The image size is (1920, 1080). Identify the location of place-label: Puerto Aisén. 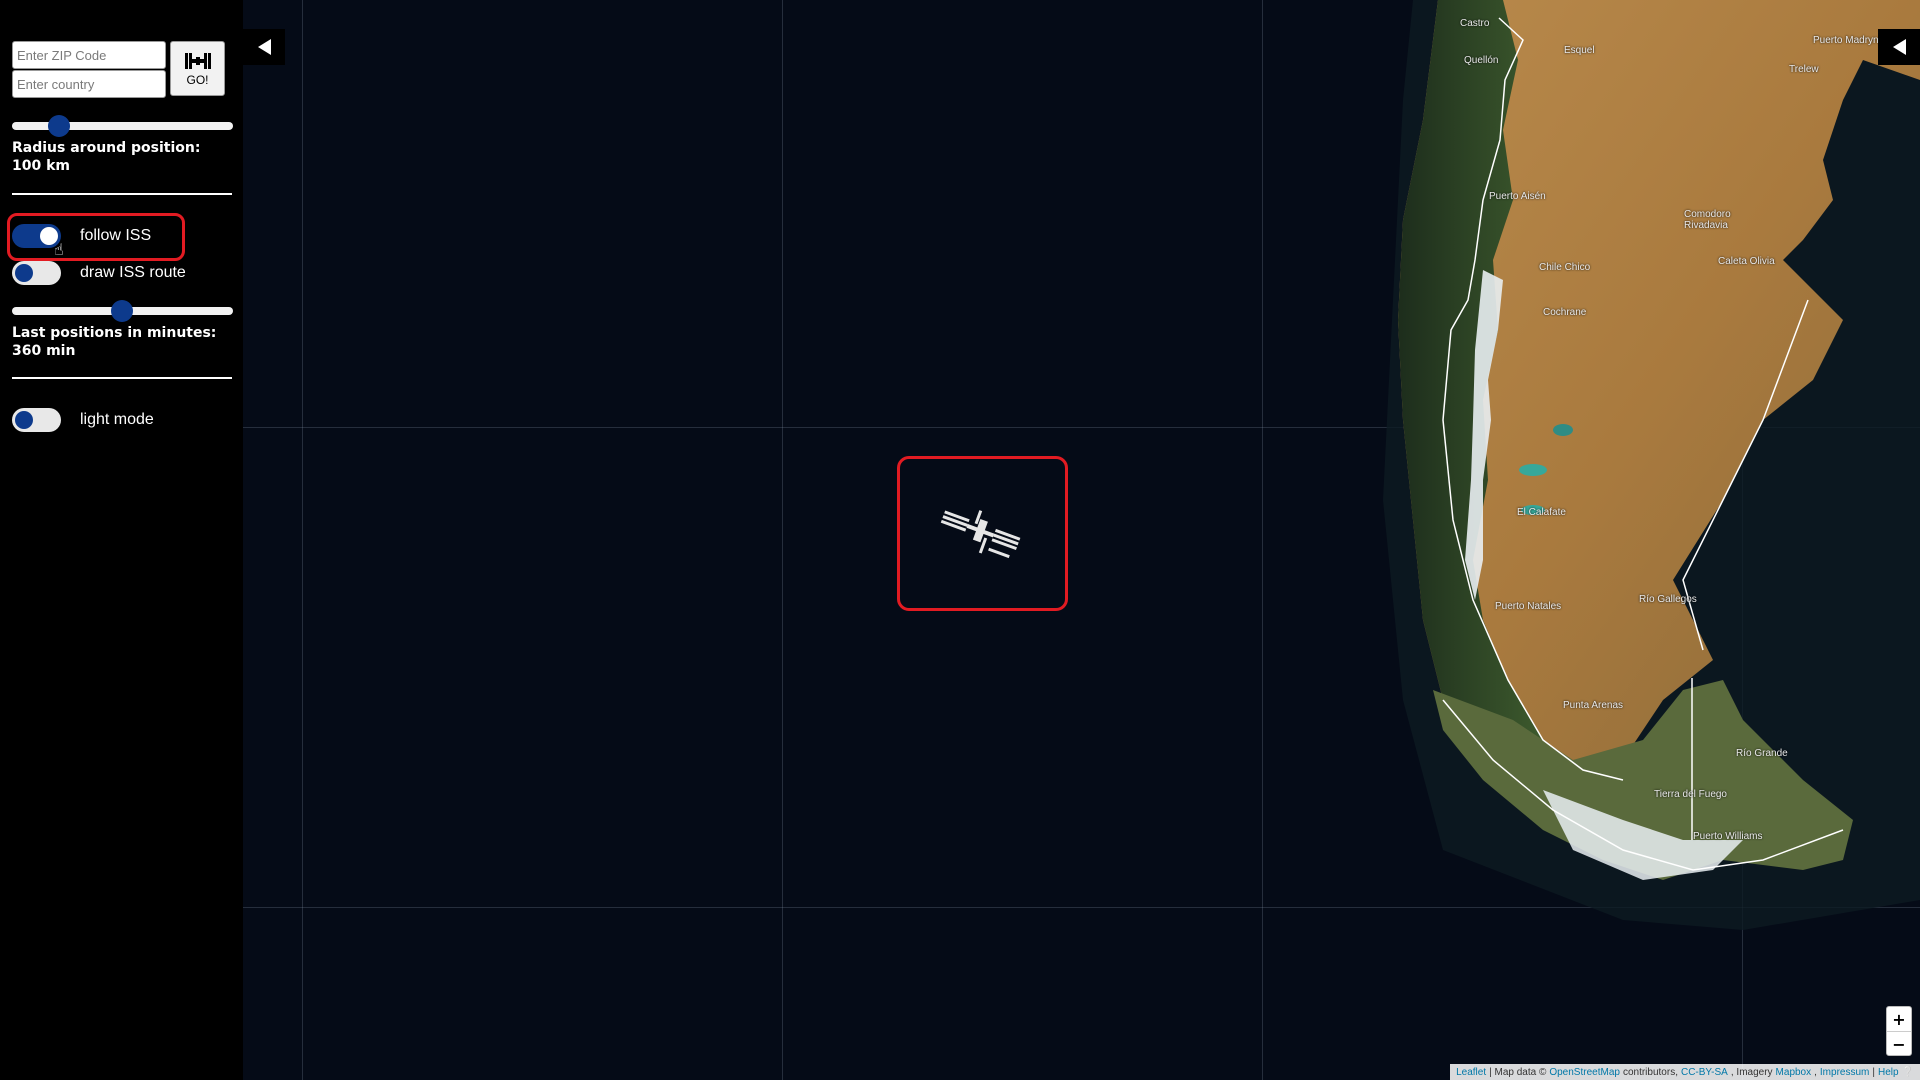
(1517, 196).